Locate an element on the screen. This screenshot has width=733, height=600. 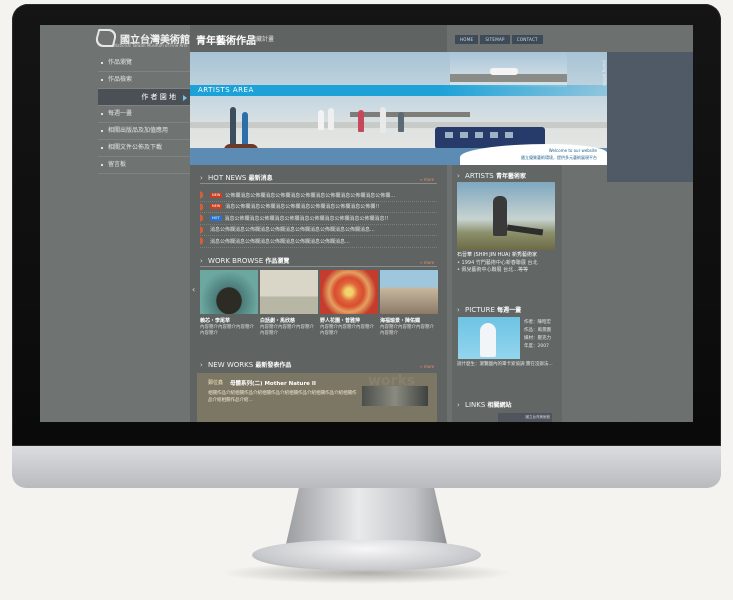
new-works-more-link: » more is located at coordinates (427, 366).